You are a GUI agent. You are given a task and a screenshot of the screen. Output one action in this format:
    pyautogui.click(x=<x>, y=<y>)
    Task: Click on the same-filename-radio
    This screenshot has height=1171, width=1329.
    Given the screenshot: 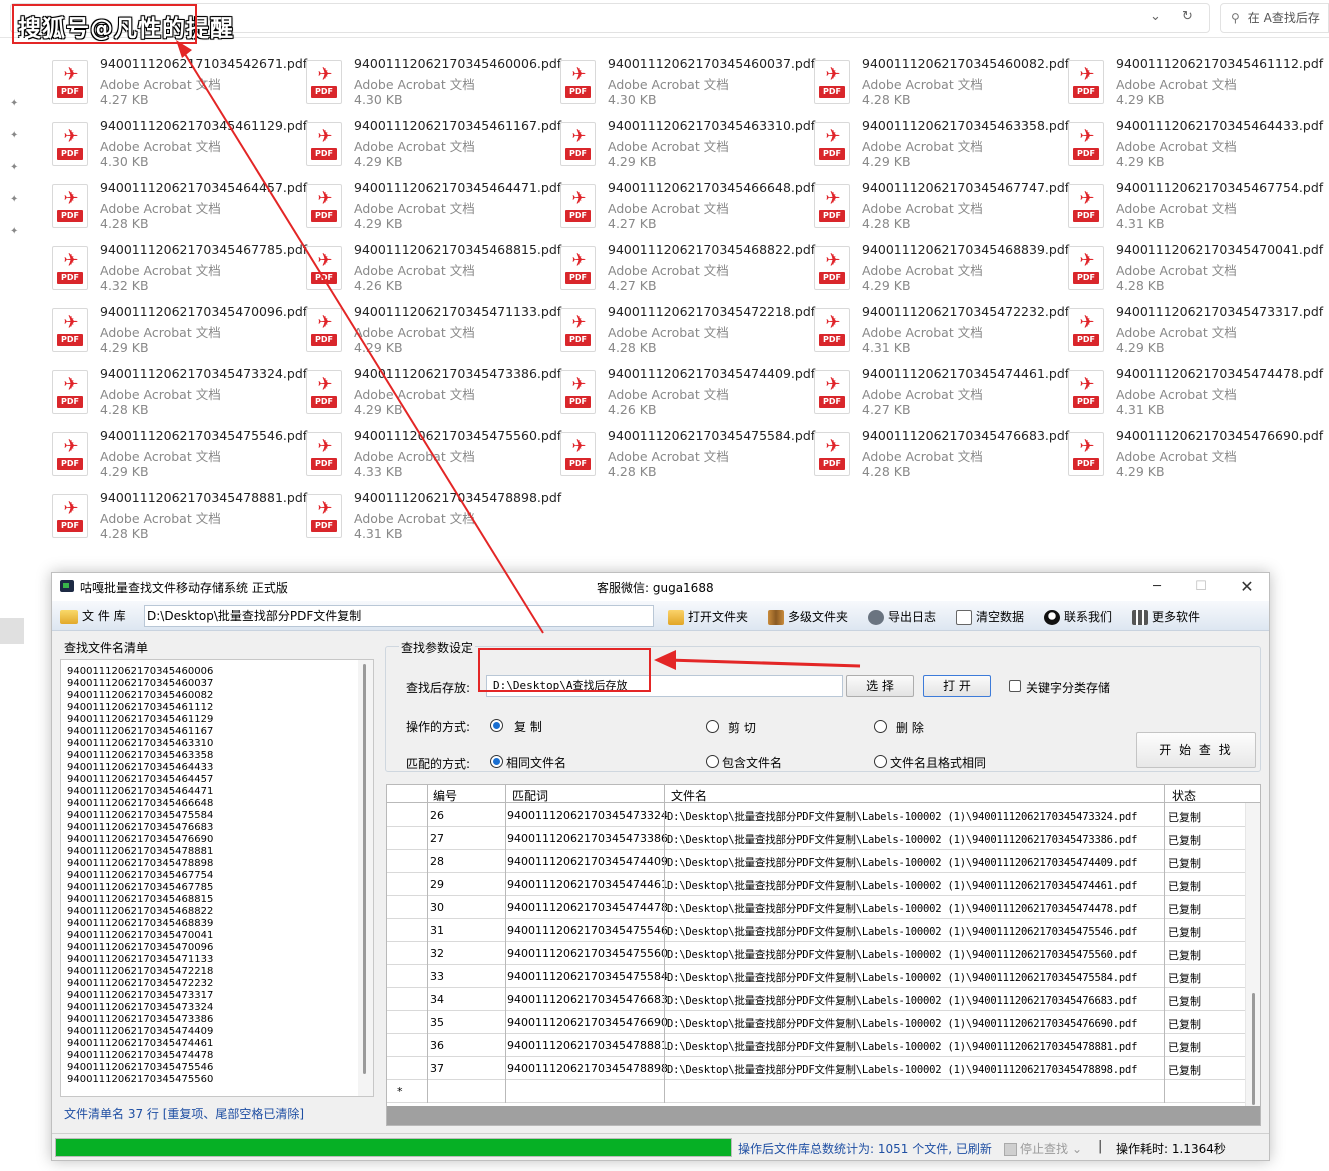 What is the action you would take?
    pyautogui.click(x=496, y=761)
    